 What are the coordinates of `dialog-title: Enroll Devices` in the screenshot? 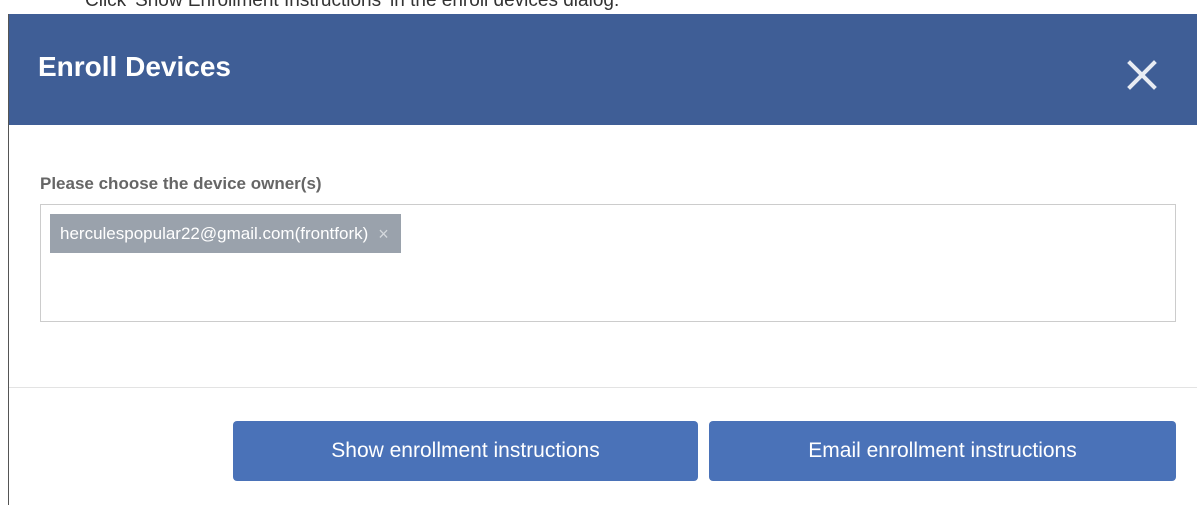 It's located at (134, 66).